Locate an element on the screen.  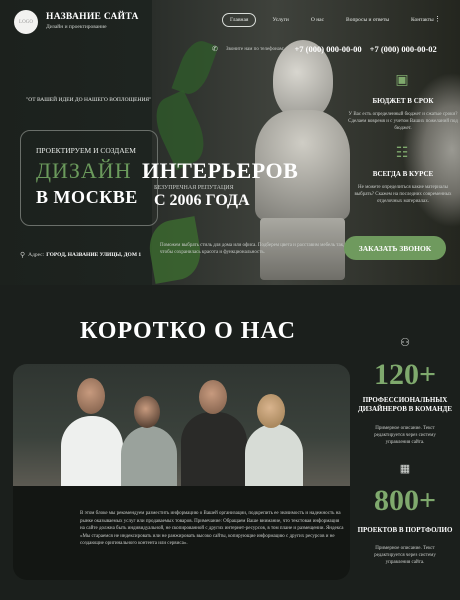
more-icon: ⋮ is located at coordinates (437, 19).